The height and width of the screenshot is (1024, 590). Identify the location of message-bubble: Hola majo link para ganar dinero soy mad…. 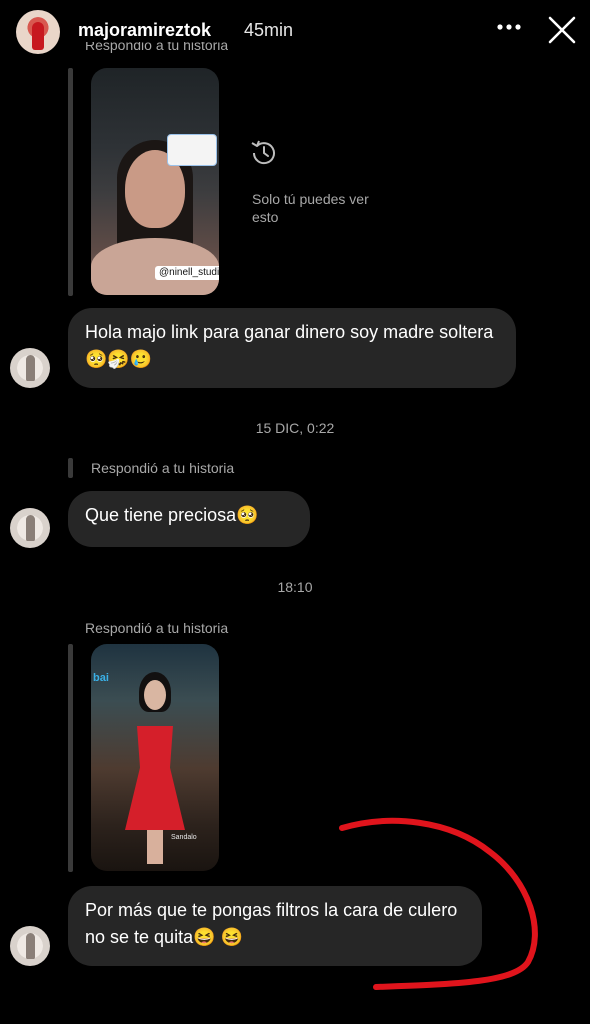
(292, 348).